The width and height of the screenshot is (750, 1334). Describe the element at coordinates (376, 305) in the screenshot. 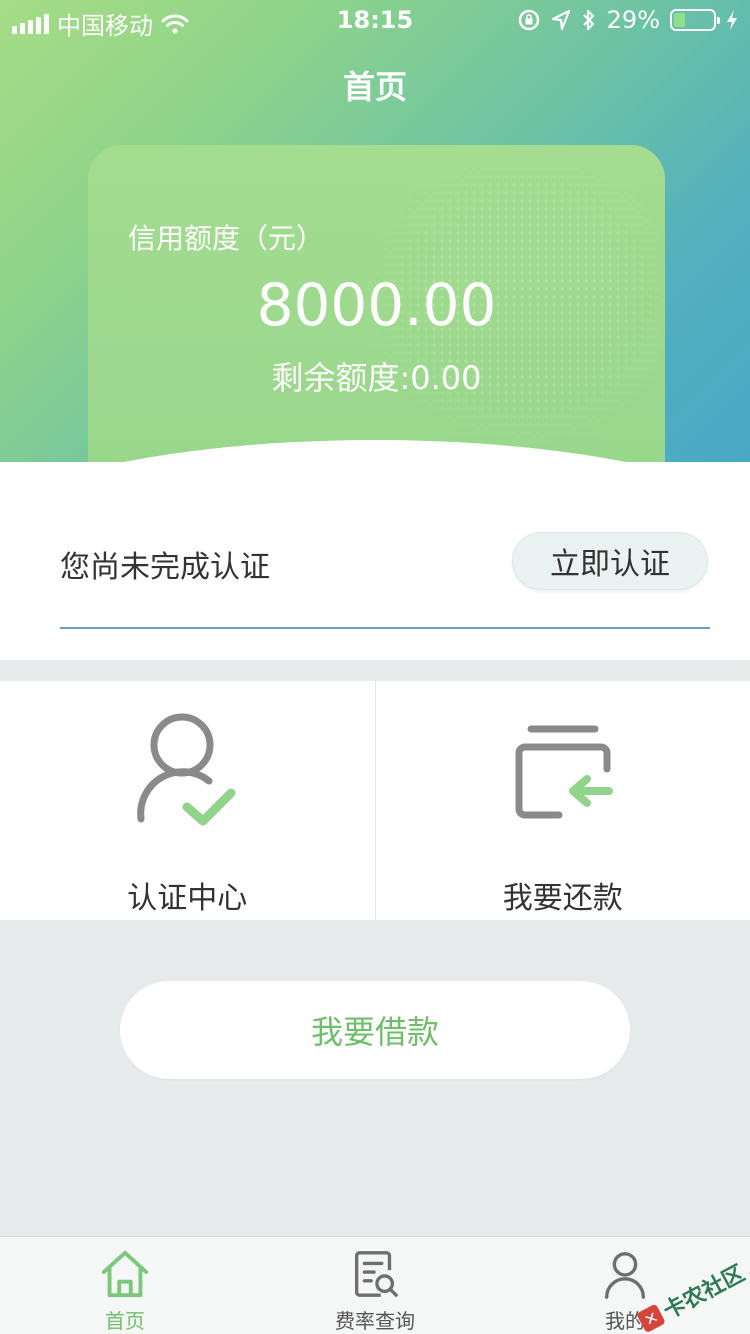

I see `credit-limit-amount: 8000.00` at that location.